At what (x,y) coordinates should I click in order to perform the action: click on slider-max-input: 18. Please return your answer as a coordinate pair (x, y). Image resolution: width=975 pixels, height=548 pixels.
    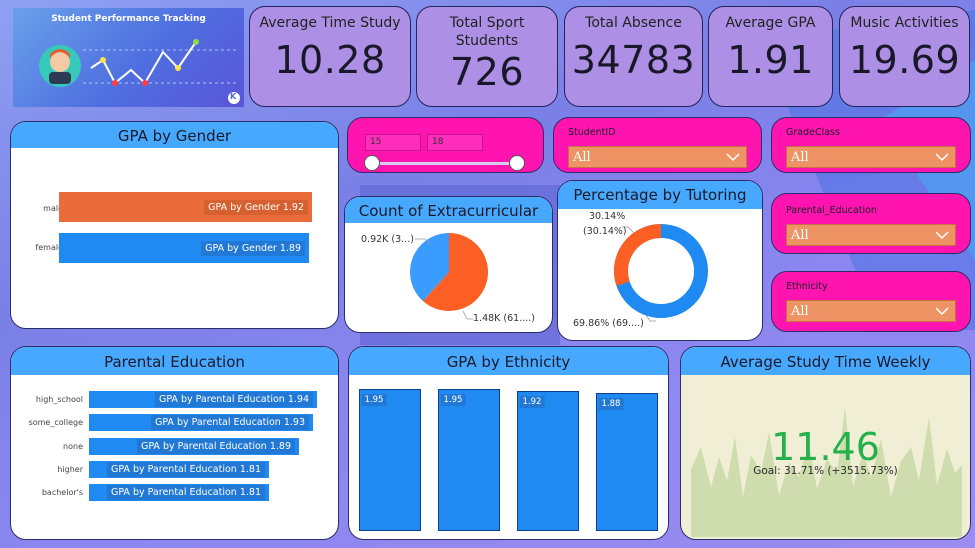
    Looking at the image, I should click on (455, 142).